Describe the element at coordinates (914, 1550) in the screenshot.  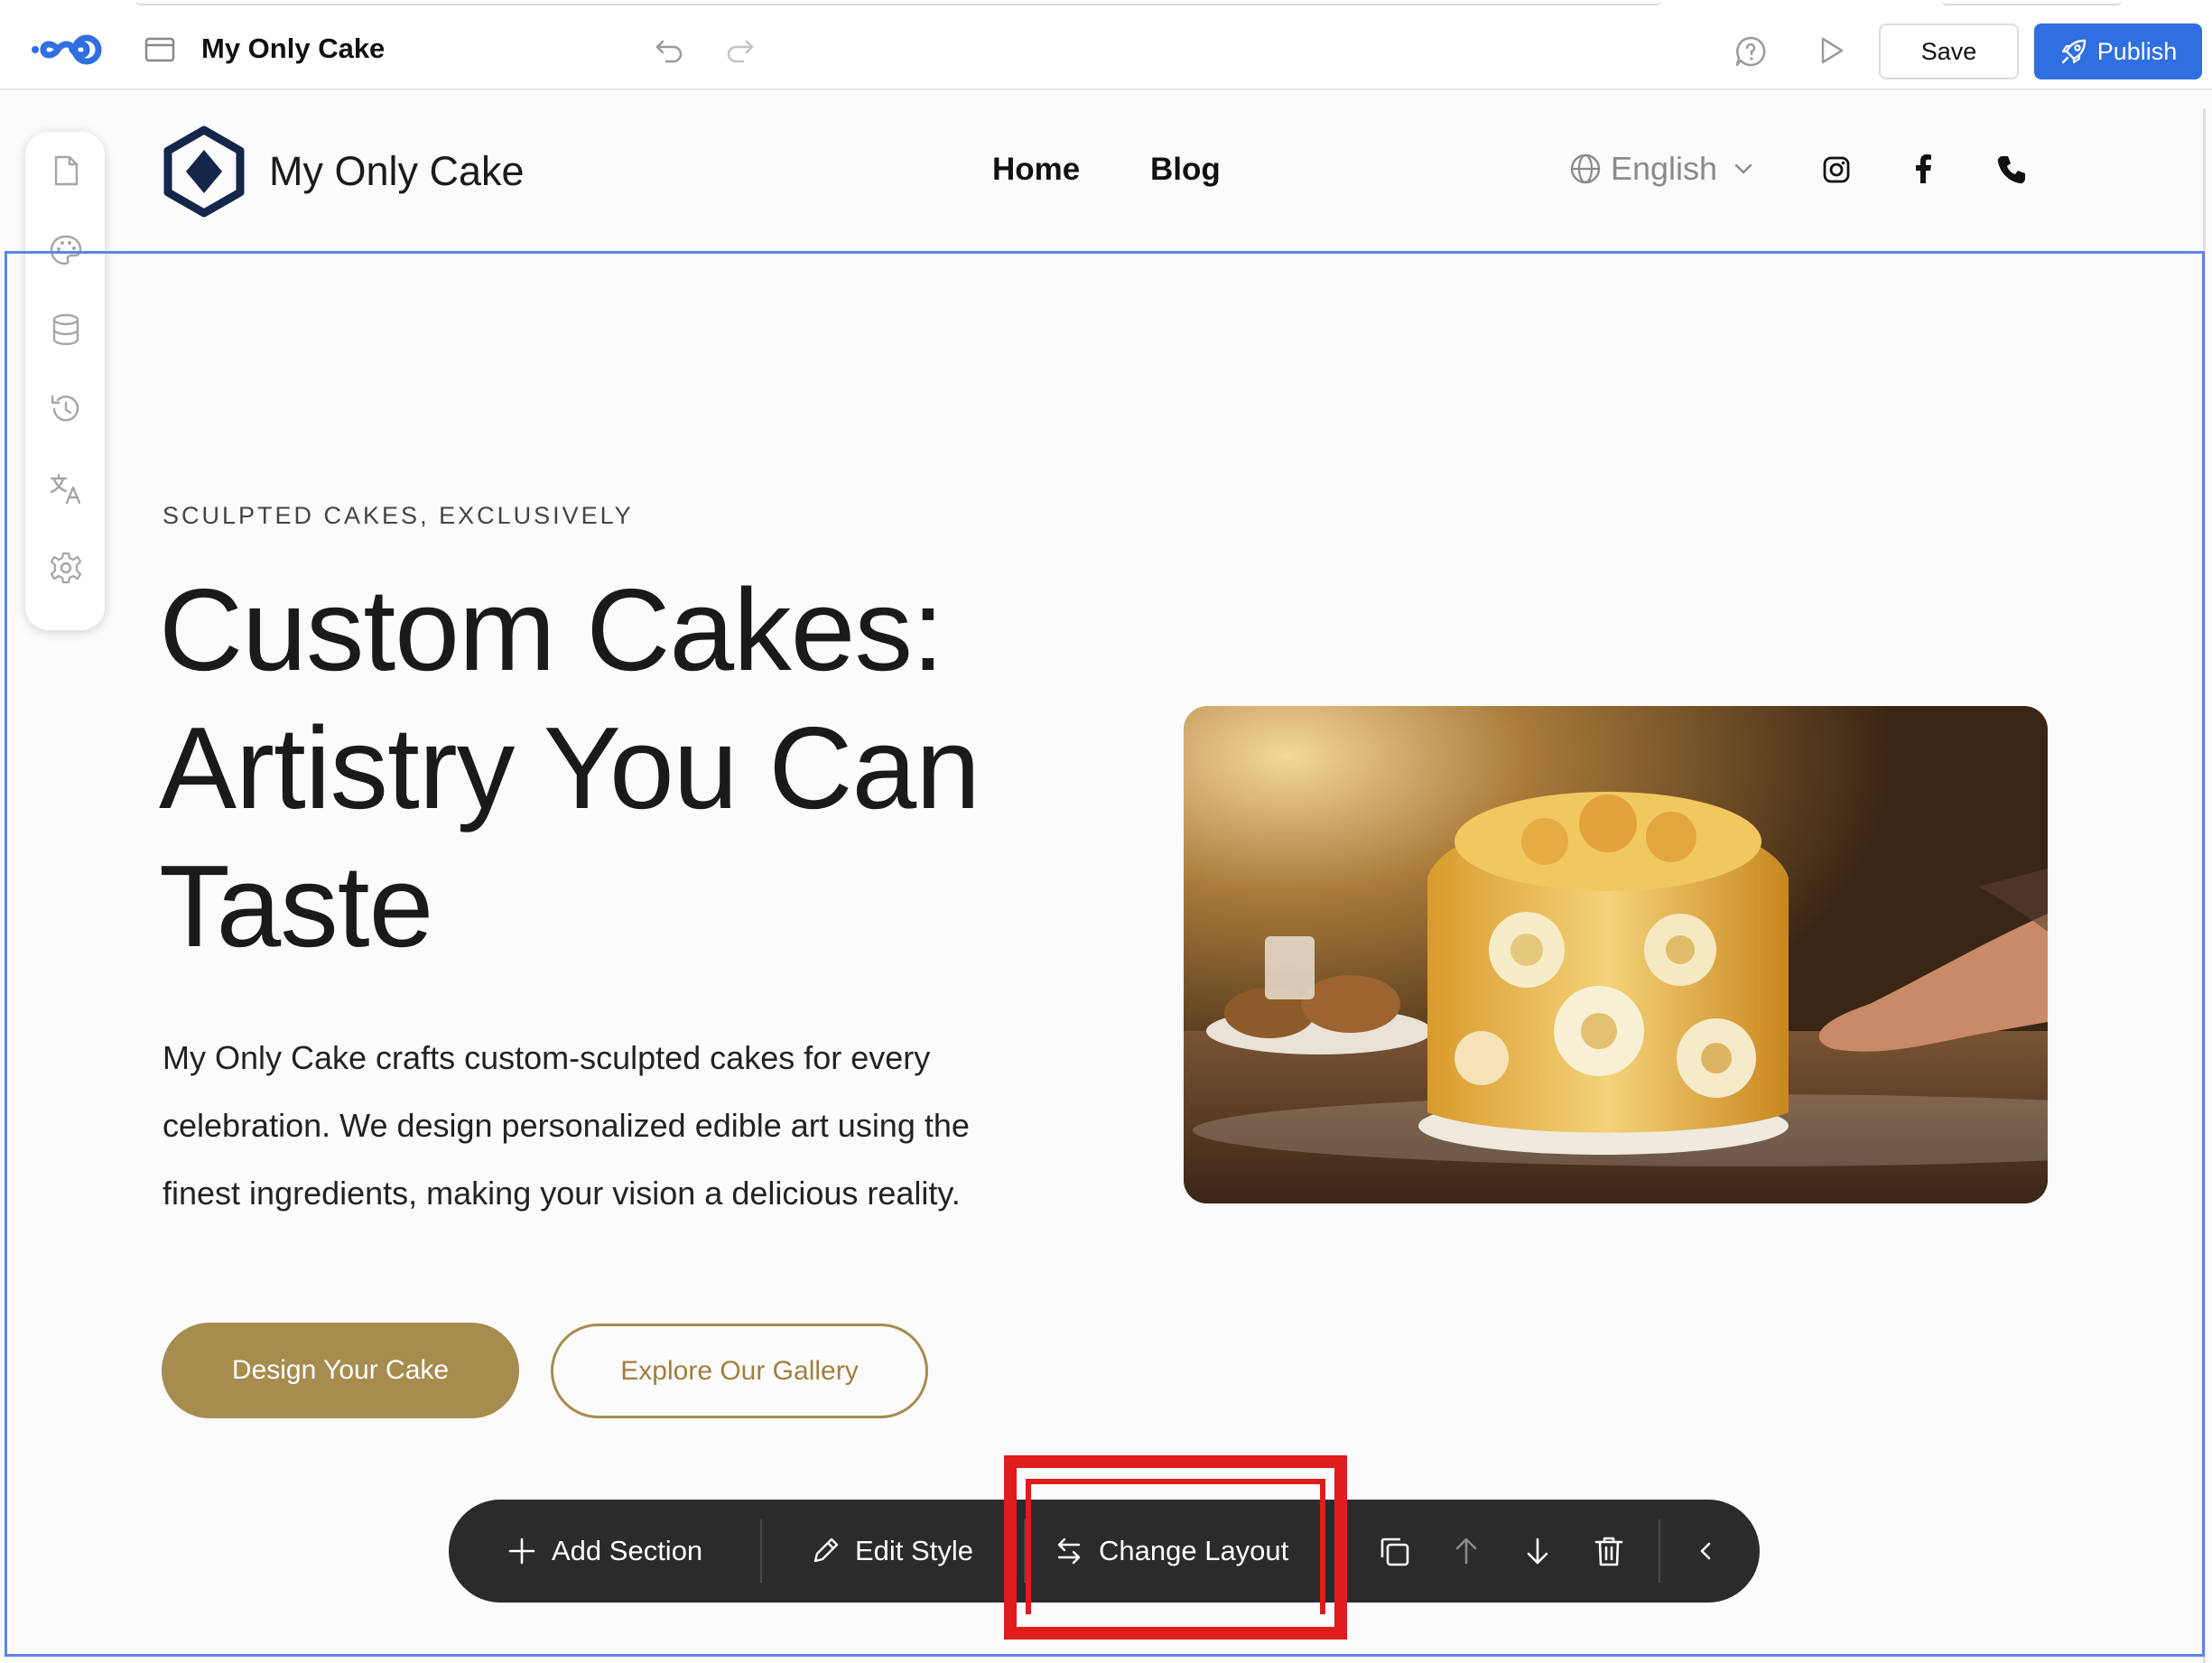
I see `edit-style-label: Edit Style` at that location.